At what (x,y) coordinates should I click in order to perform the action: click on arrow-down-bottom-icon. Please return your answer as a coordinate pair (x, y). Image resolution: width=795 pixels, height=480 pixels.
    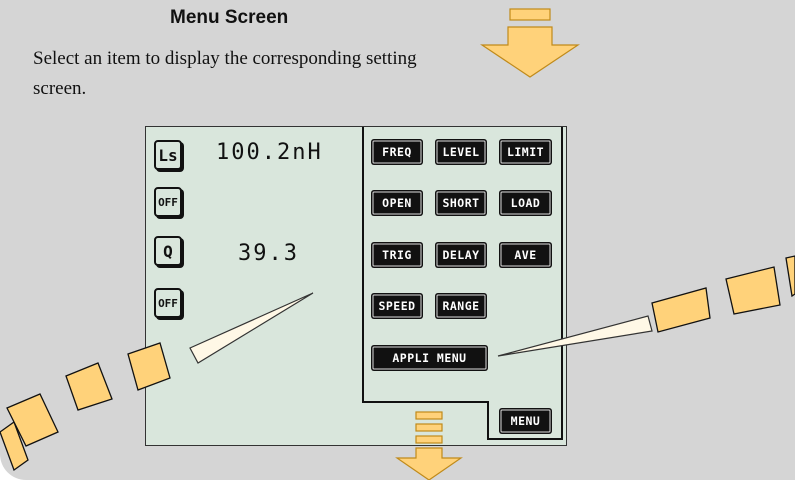
    Looking at the image, I should click on (429, 445).